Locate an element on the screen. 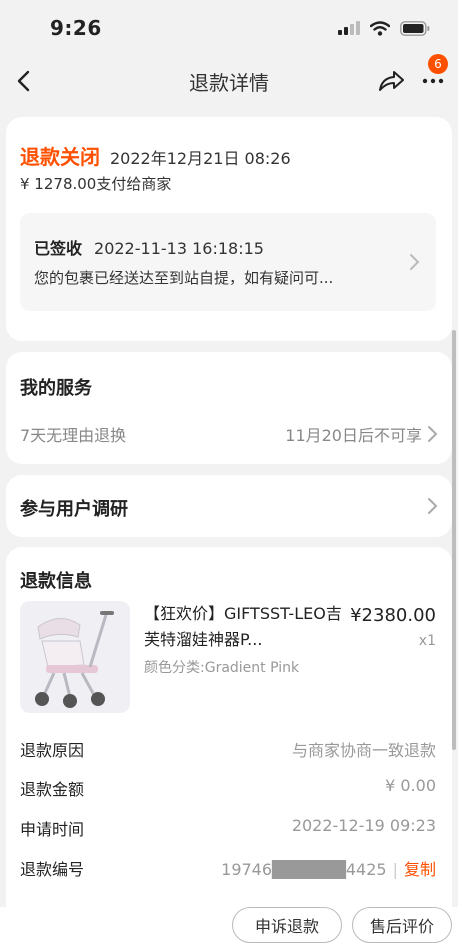 The width and height of the screenshot is (458, 952). appeal-refund-button: 申诉退款 is located at coordinates (287, 925).